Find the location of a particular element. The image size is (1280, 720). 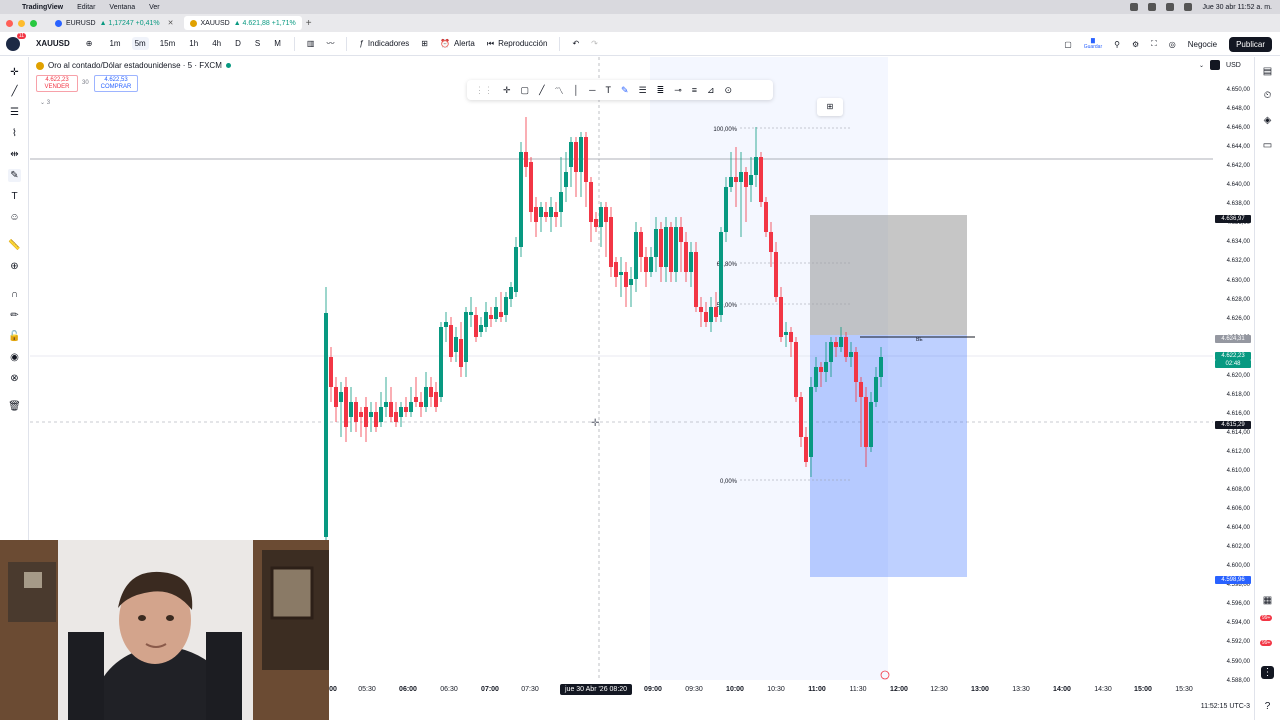

layout-select-icon: ▢ is located at coordinates (1068, 44).